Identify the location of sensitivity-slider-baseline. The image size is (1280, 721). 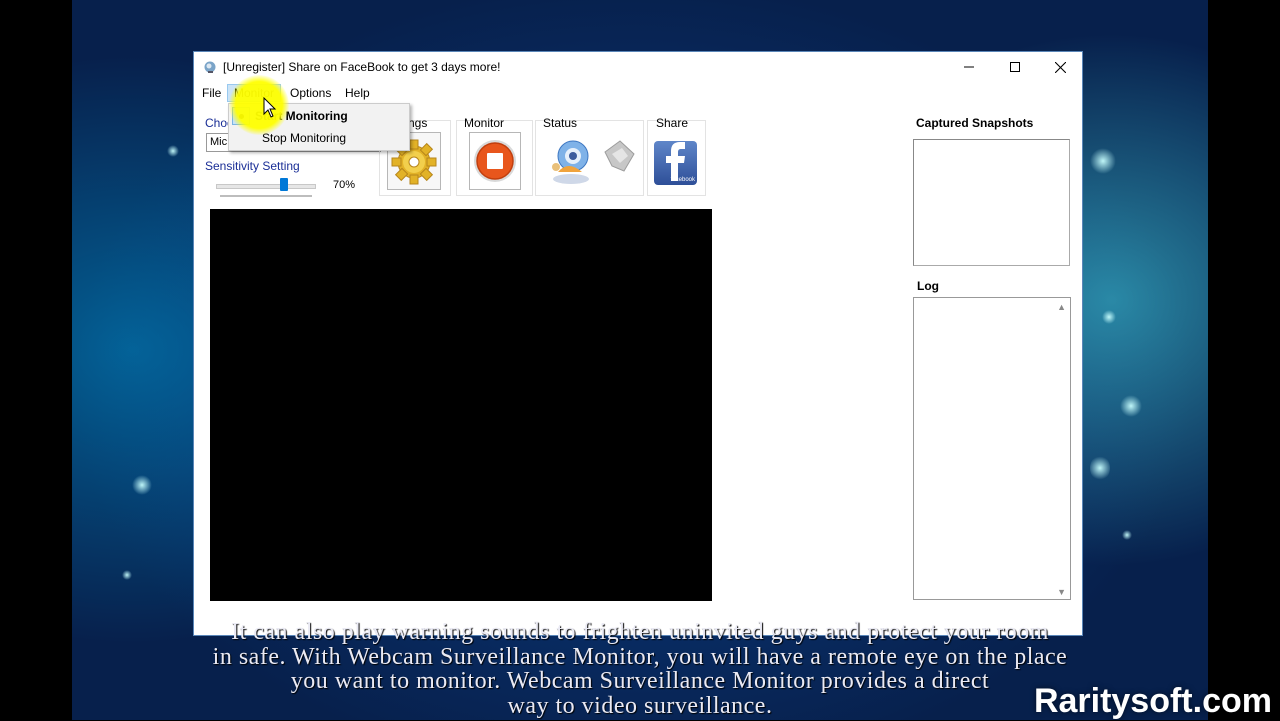
(266, 196).